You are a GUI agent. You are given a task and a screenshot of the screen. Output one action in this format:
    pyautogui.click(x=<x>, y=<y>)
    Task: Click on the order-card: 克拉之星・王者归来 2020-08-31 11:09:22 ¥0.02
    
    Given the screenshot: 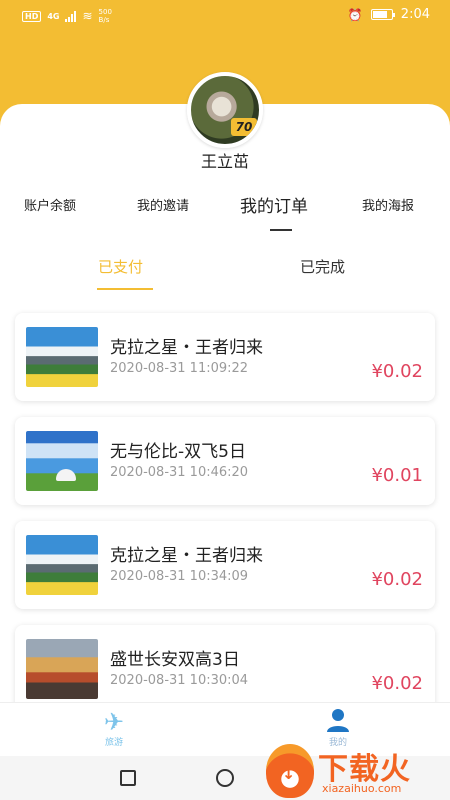 What is the action you would take?
    pyautogui.click(x=225, y=357)
    